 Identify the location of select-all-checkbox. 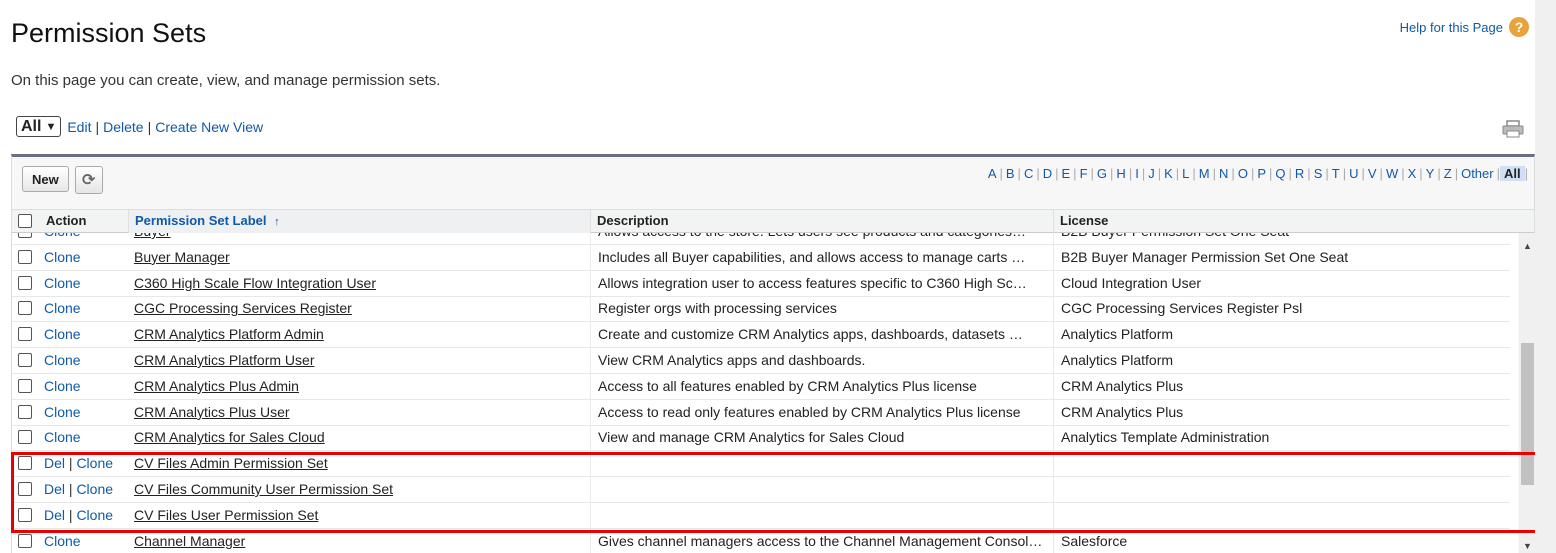
(25, 221).